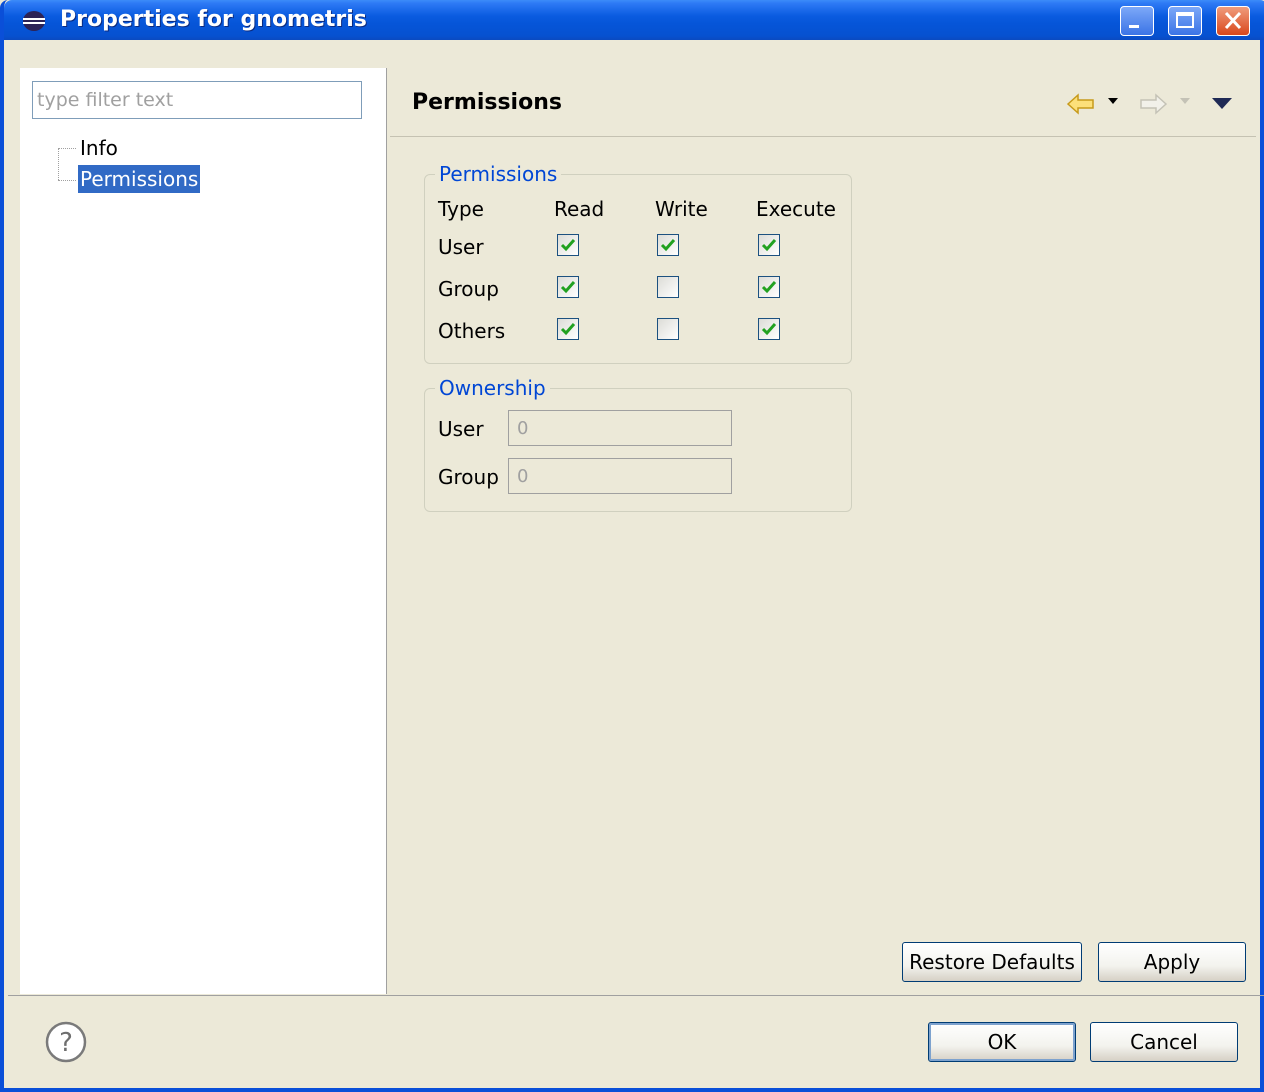 Image resolution: width=1264 pixels, height=1092 pixels. I want to click on others-execute-checkbox, so click(769, 329).